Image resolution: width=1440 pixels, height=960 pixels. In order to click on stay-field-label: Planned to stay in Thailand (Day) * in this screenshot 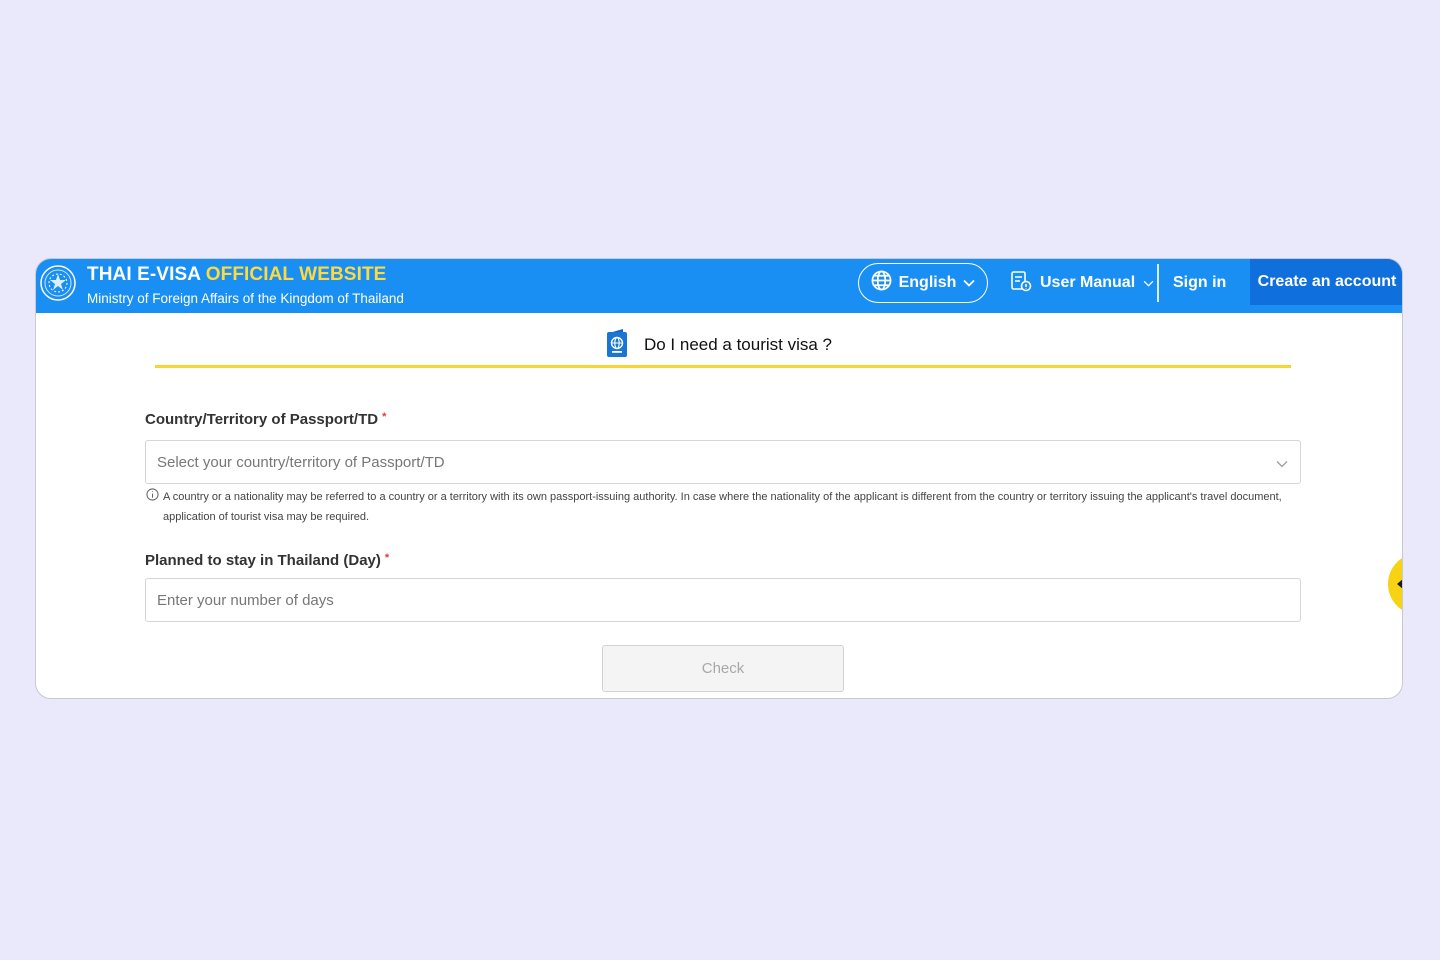, I will do `click(267, 560)`.